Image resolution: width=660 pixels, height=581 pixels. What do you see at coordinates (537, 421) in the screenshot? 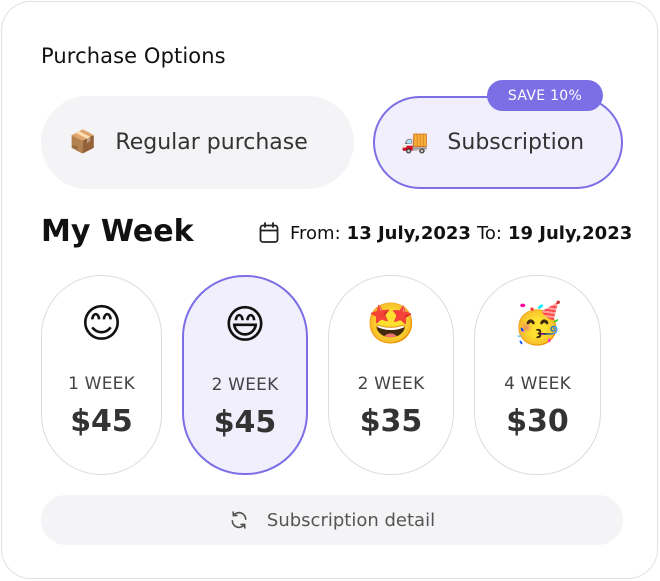
I see `plan-price: $30` at bounding box center [537, 421].